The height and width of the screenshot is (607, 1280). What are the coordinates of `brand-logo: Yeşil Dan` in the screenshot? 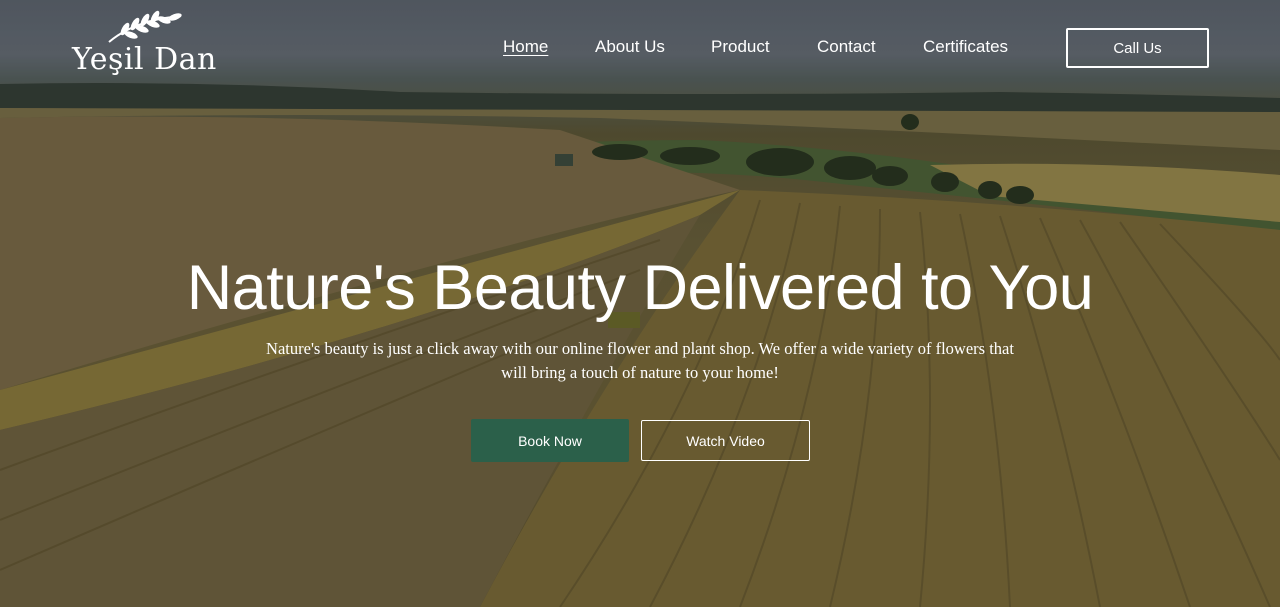 It's located at (145, 46).